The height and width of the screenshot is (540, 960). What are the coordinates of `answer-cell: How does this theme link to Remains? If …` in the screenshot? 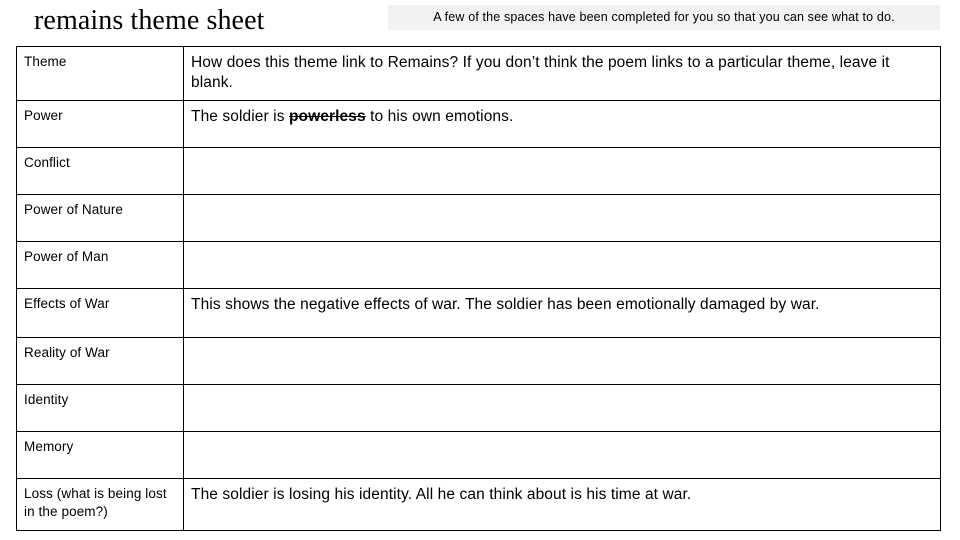 It's located at (562, 73).